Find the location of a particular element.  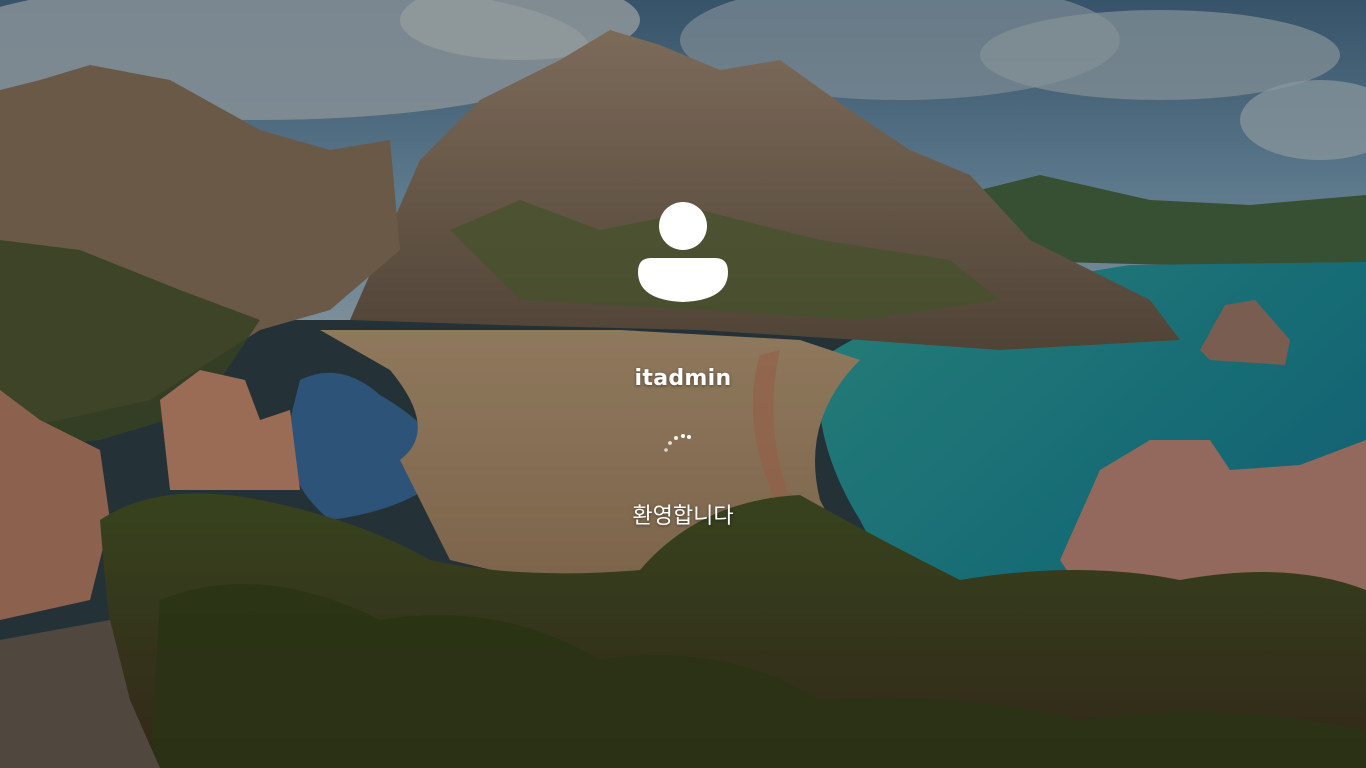

username-label: itadmin is located at coordinates (683, 378).